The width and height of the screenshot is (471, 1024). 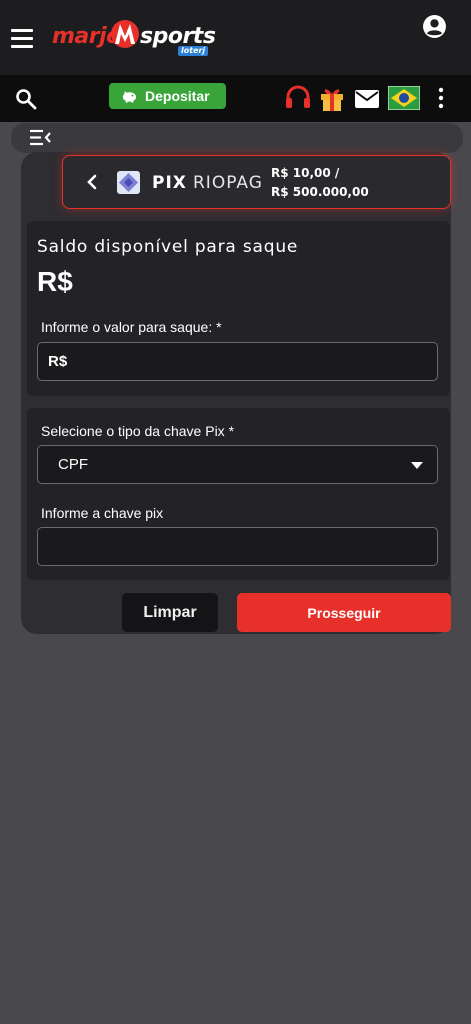 What do you see at coordinates (298, 98) in the screenshot?
I see `headset-icon` at bounding box center [298, 98].